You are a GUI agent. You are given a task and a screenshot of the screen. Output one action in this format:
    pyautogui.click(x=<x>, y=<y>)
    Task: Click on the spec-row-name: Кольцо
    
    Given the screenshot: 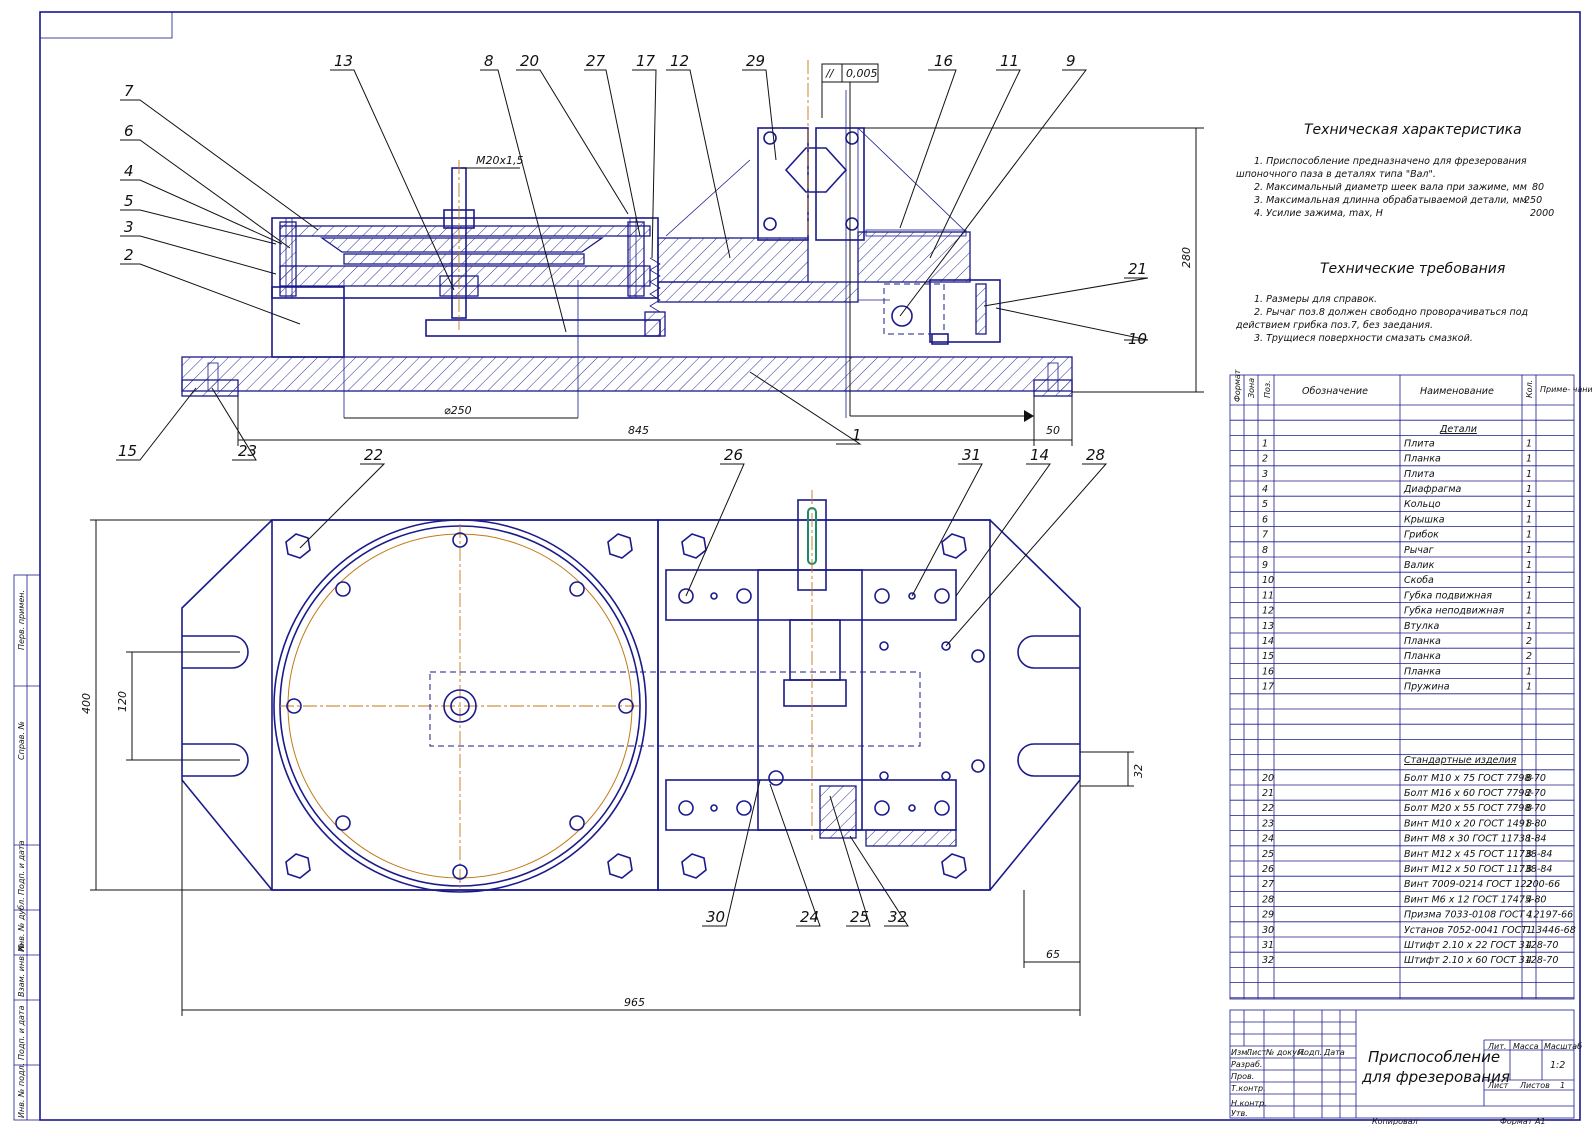 What is the action you would take?
    pyautogui.click(x=1422, y=504)
    